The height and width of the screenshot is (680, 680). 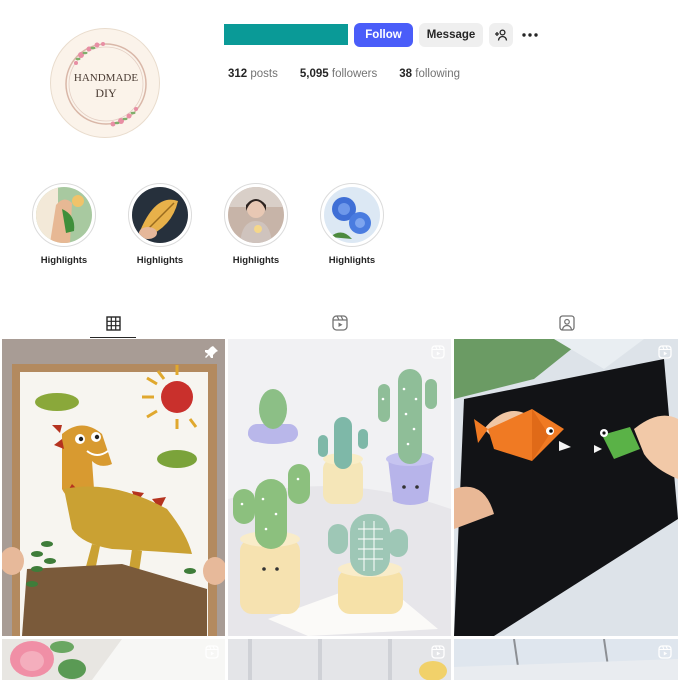 What do you see at coordinates (264, 74) in the screenshot?
I see `stat-posts-label: posts` at bounding box center [264, 74].